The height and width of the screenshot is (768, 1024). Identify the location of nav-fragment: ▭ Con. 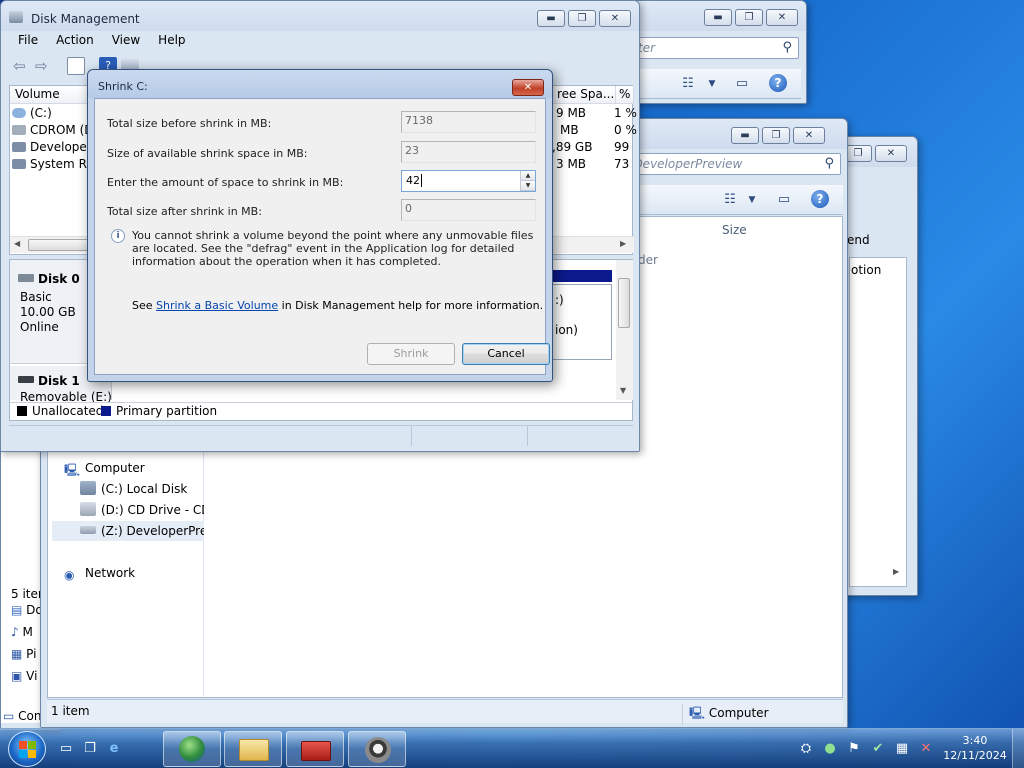
(22, 716).